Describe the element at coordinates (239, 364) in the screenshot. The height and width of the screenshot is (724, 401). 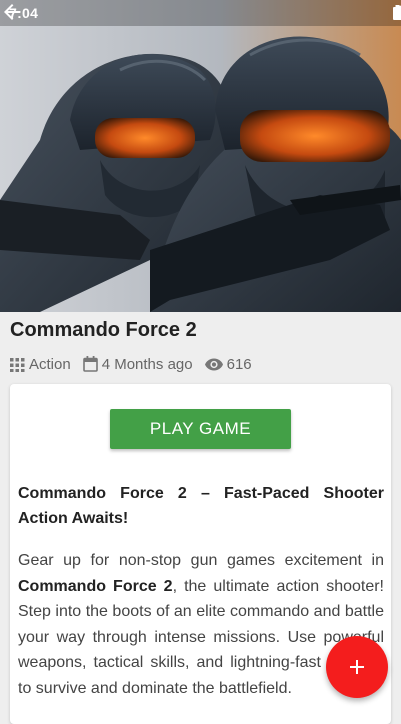
I see `views-count: 616` at that location.